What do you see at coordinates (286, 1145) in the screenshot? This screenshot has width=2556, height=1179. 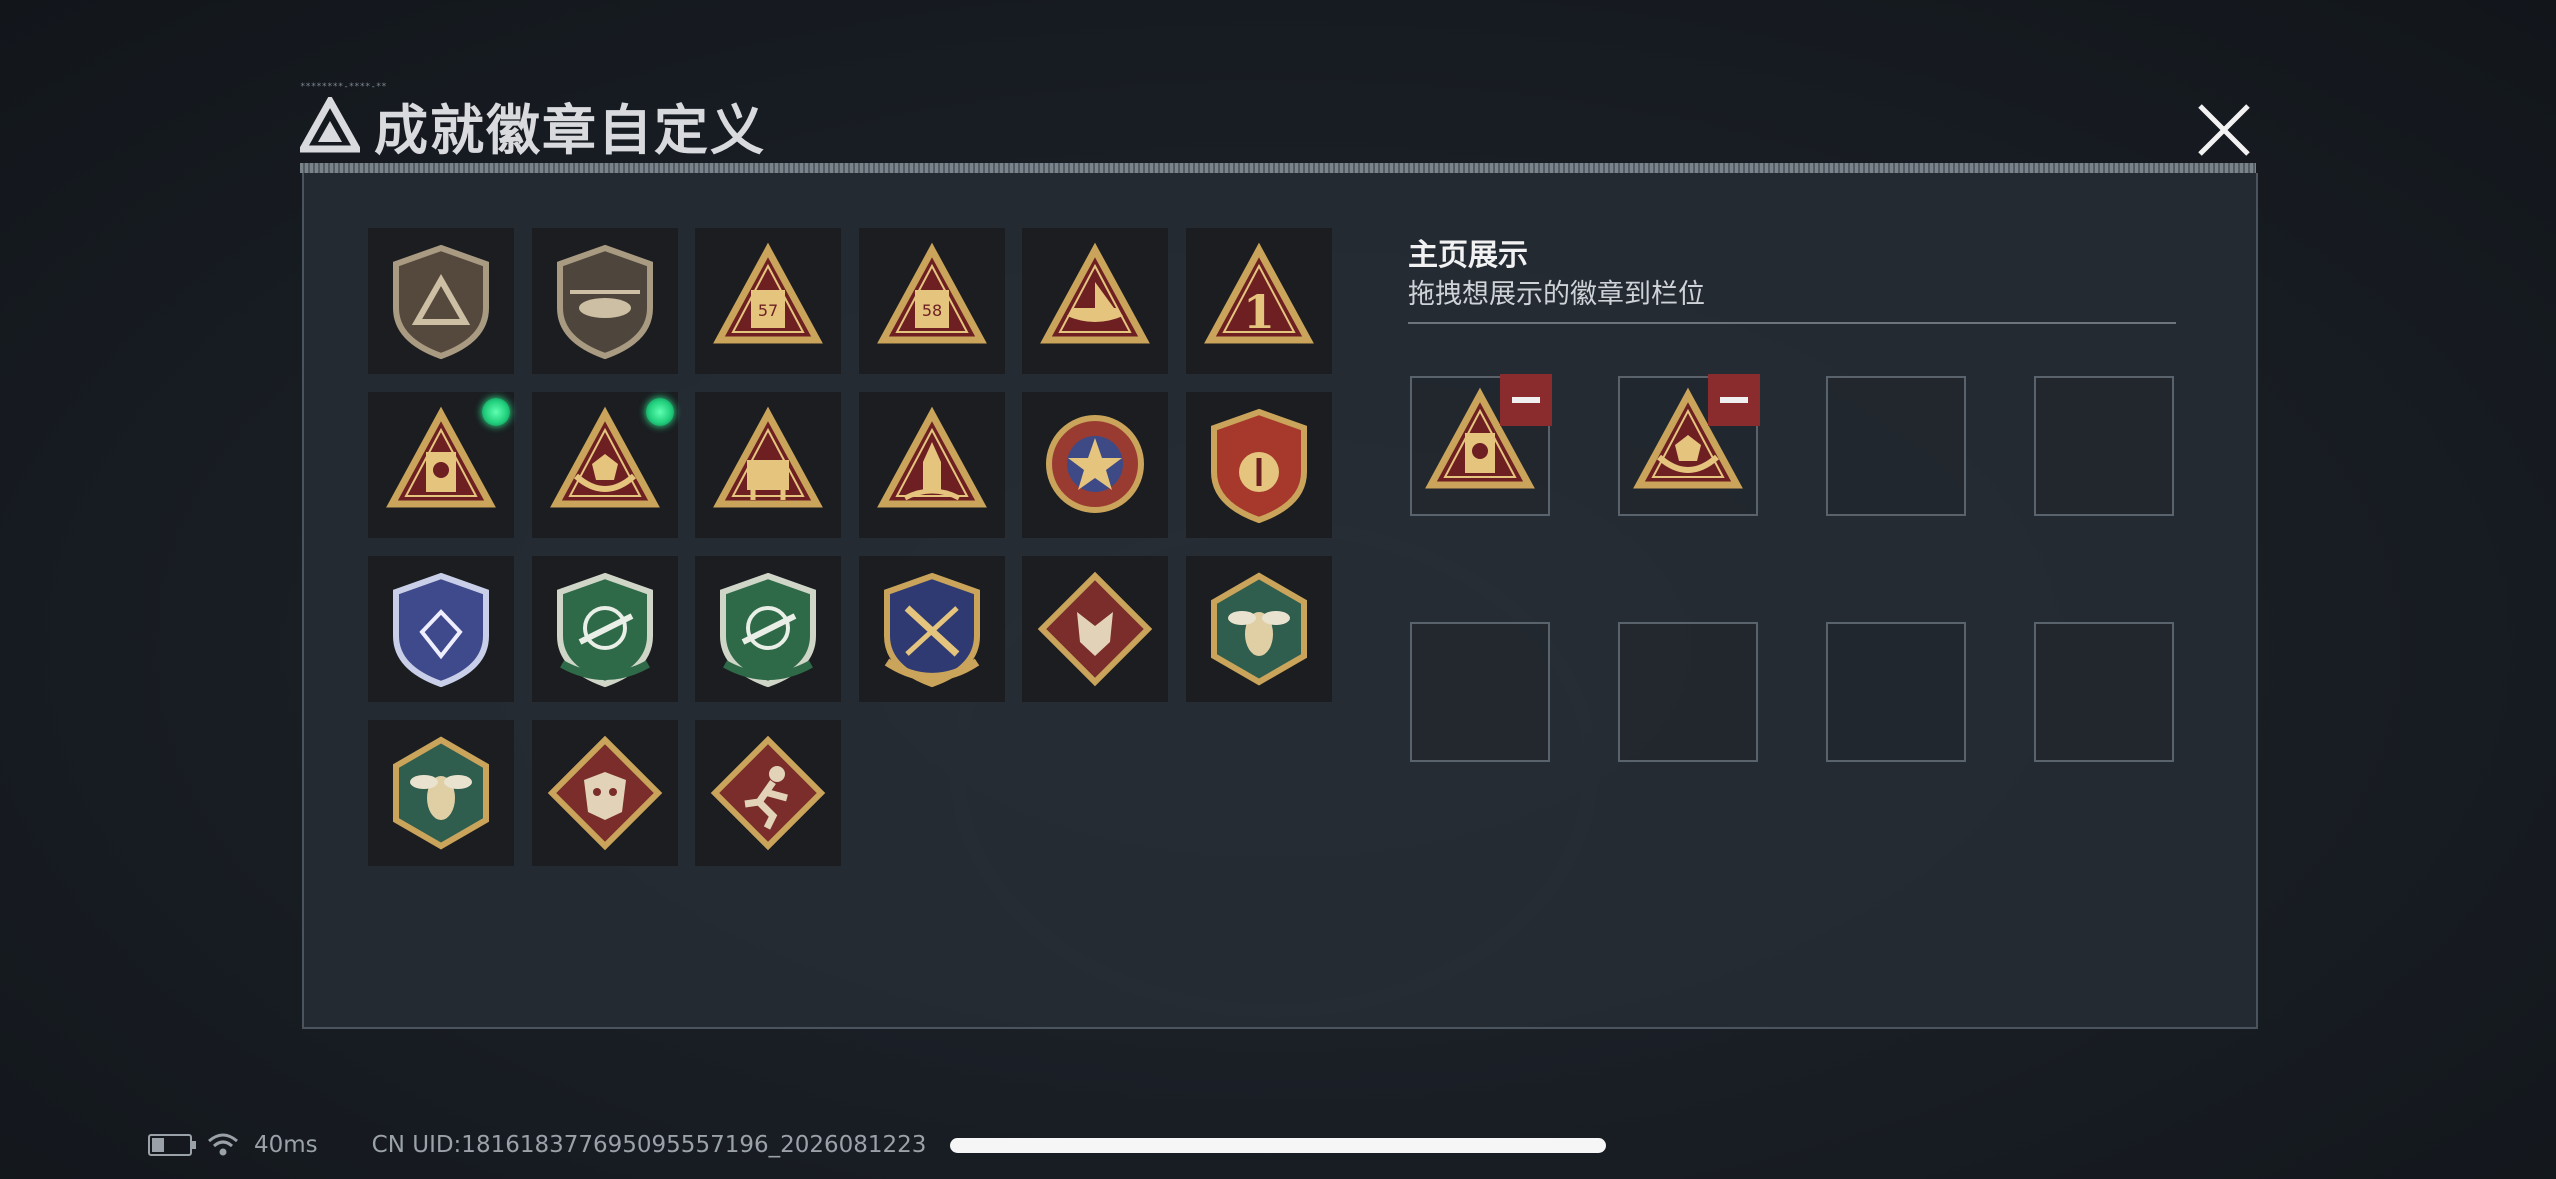 I see `ping-value: 40ms` at bounding box center [286, 1145].